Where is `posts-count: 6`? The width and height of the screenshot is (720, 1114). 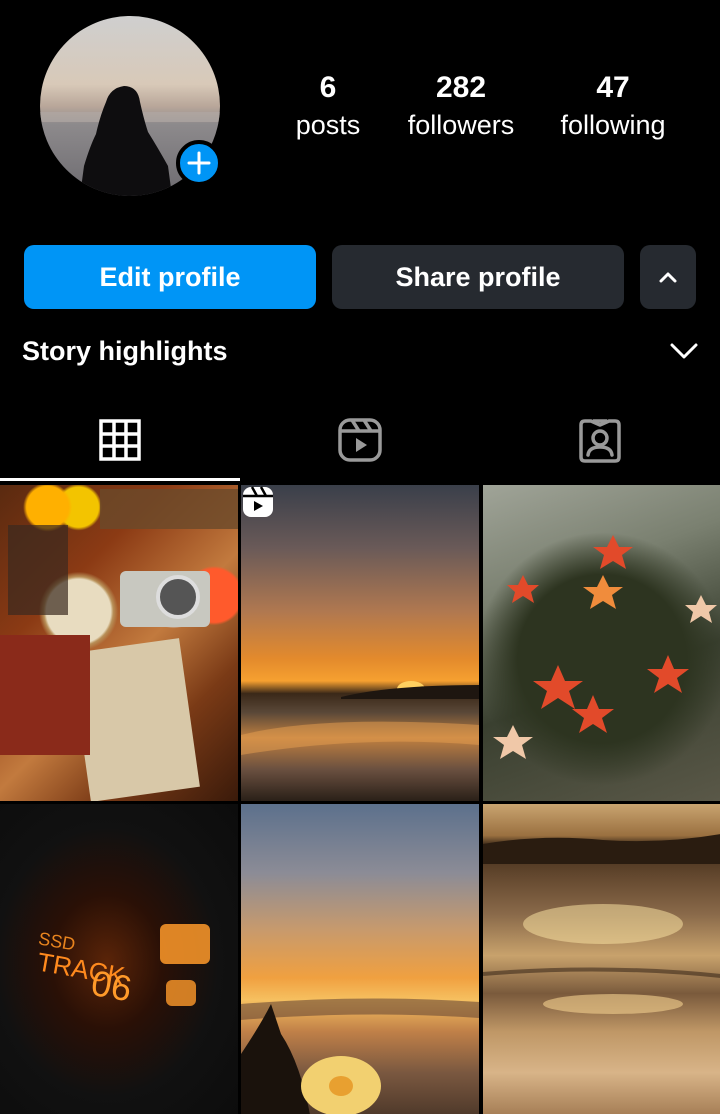 posts-count: 6 is located at coordinates (328, 87).